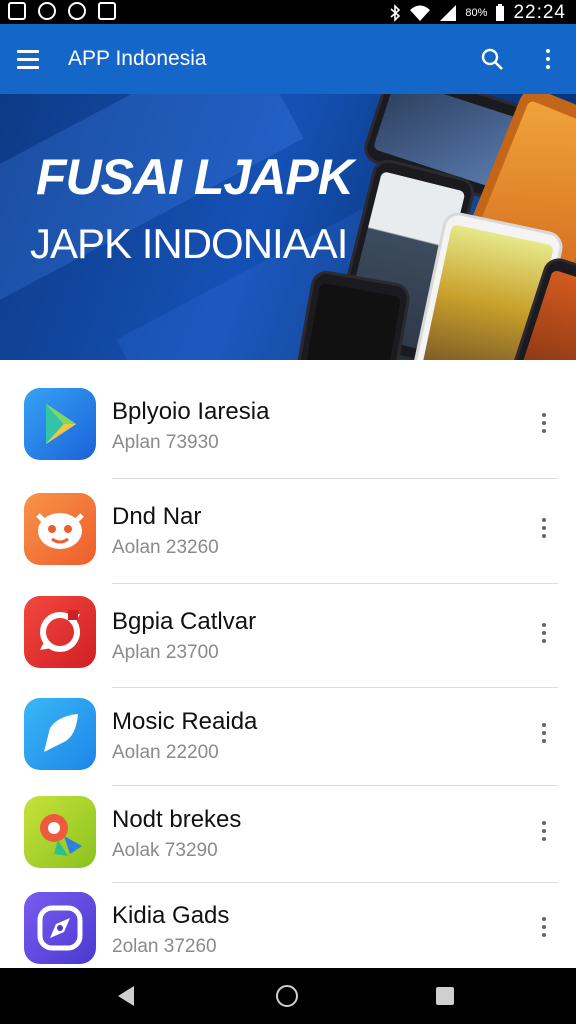 The image size is (576, 1024). I want to click on image-icon, so click(107, 11).